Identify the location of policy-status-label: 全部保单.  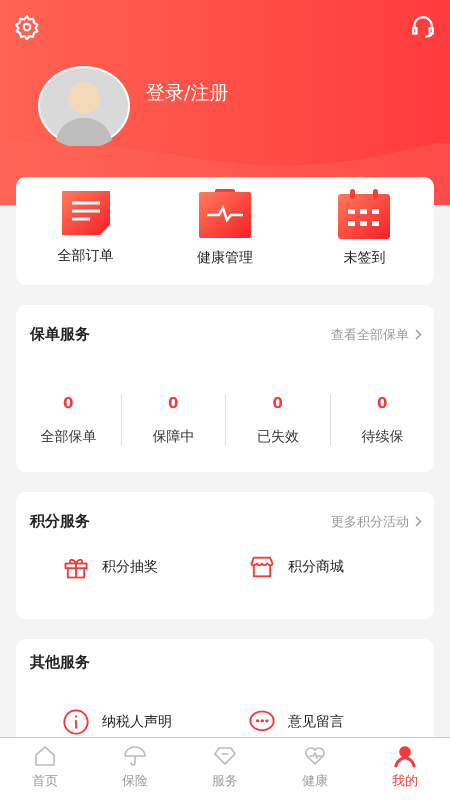
(68, 437).